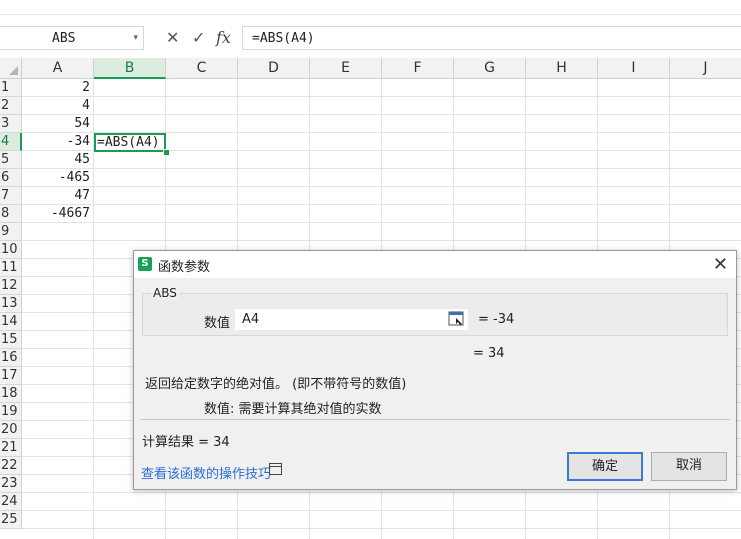  What do you see at coordinates (11, 484) in the screenshot?
I see `row-header-23: 23` at bounding box center [11, 484].